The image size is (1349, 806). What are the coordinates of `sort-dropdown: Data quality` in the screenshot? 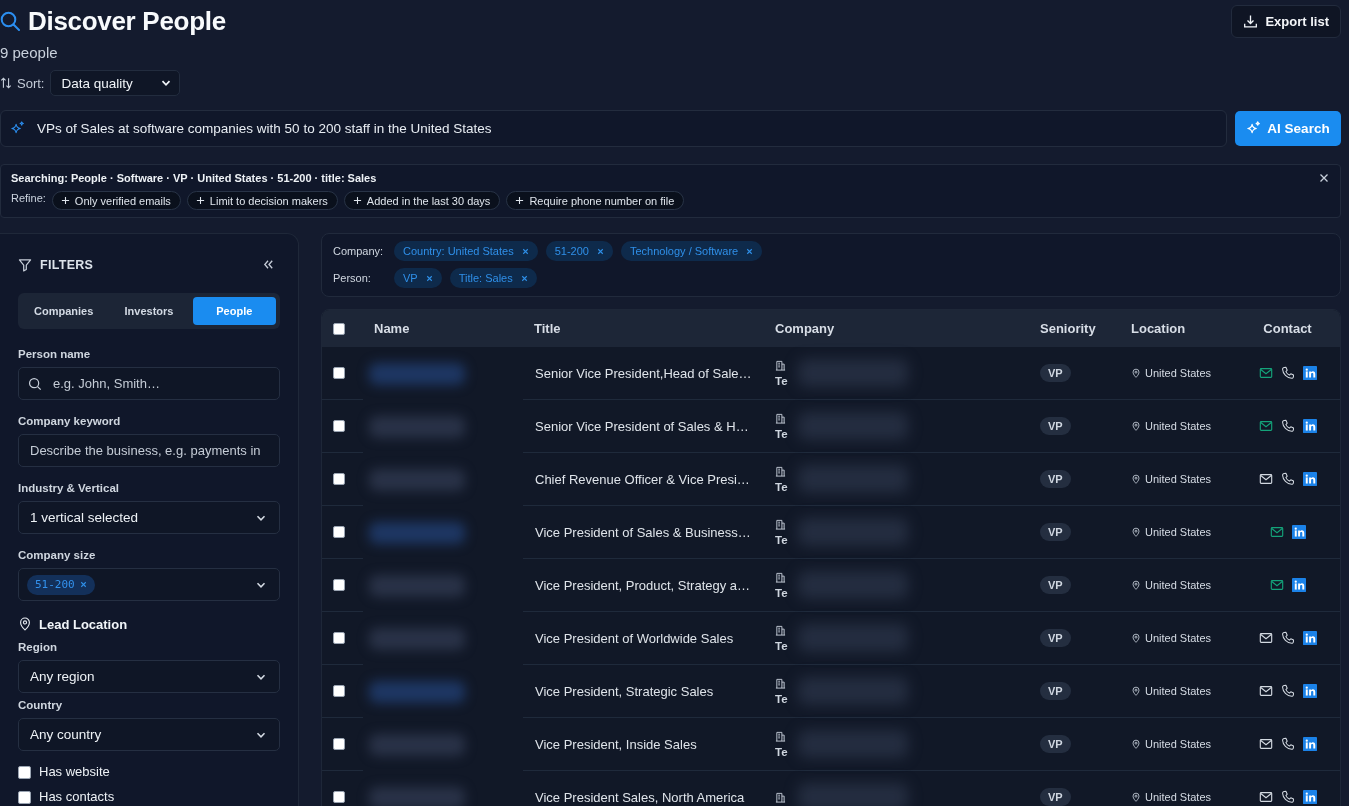 It's located at (115, 83).